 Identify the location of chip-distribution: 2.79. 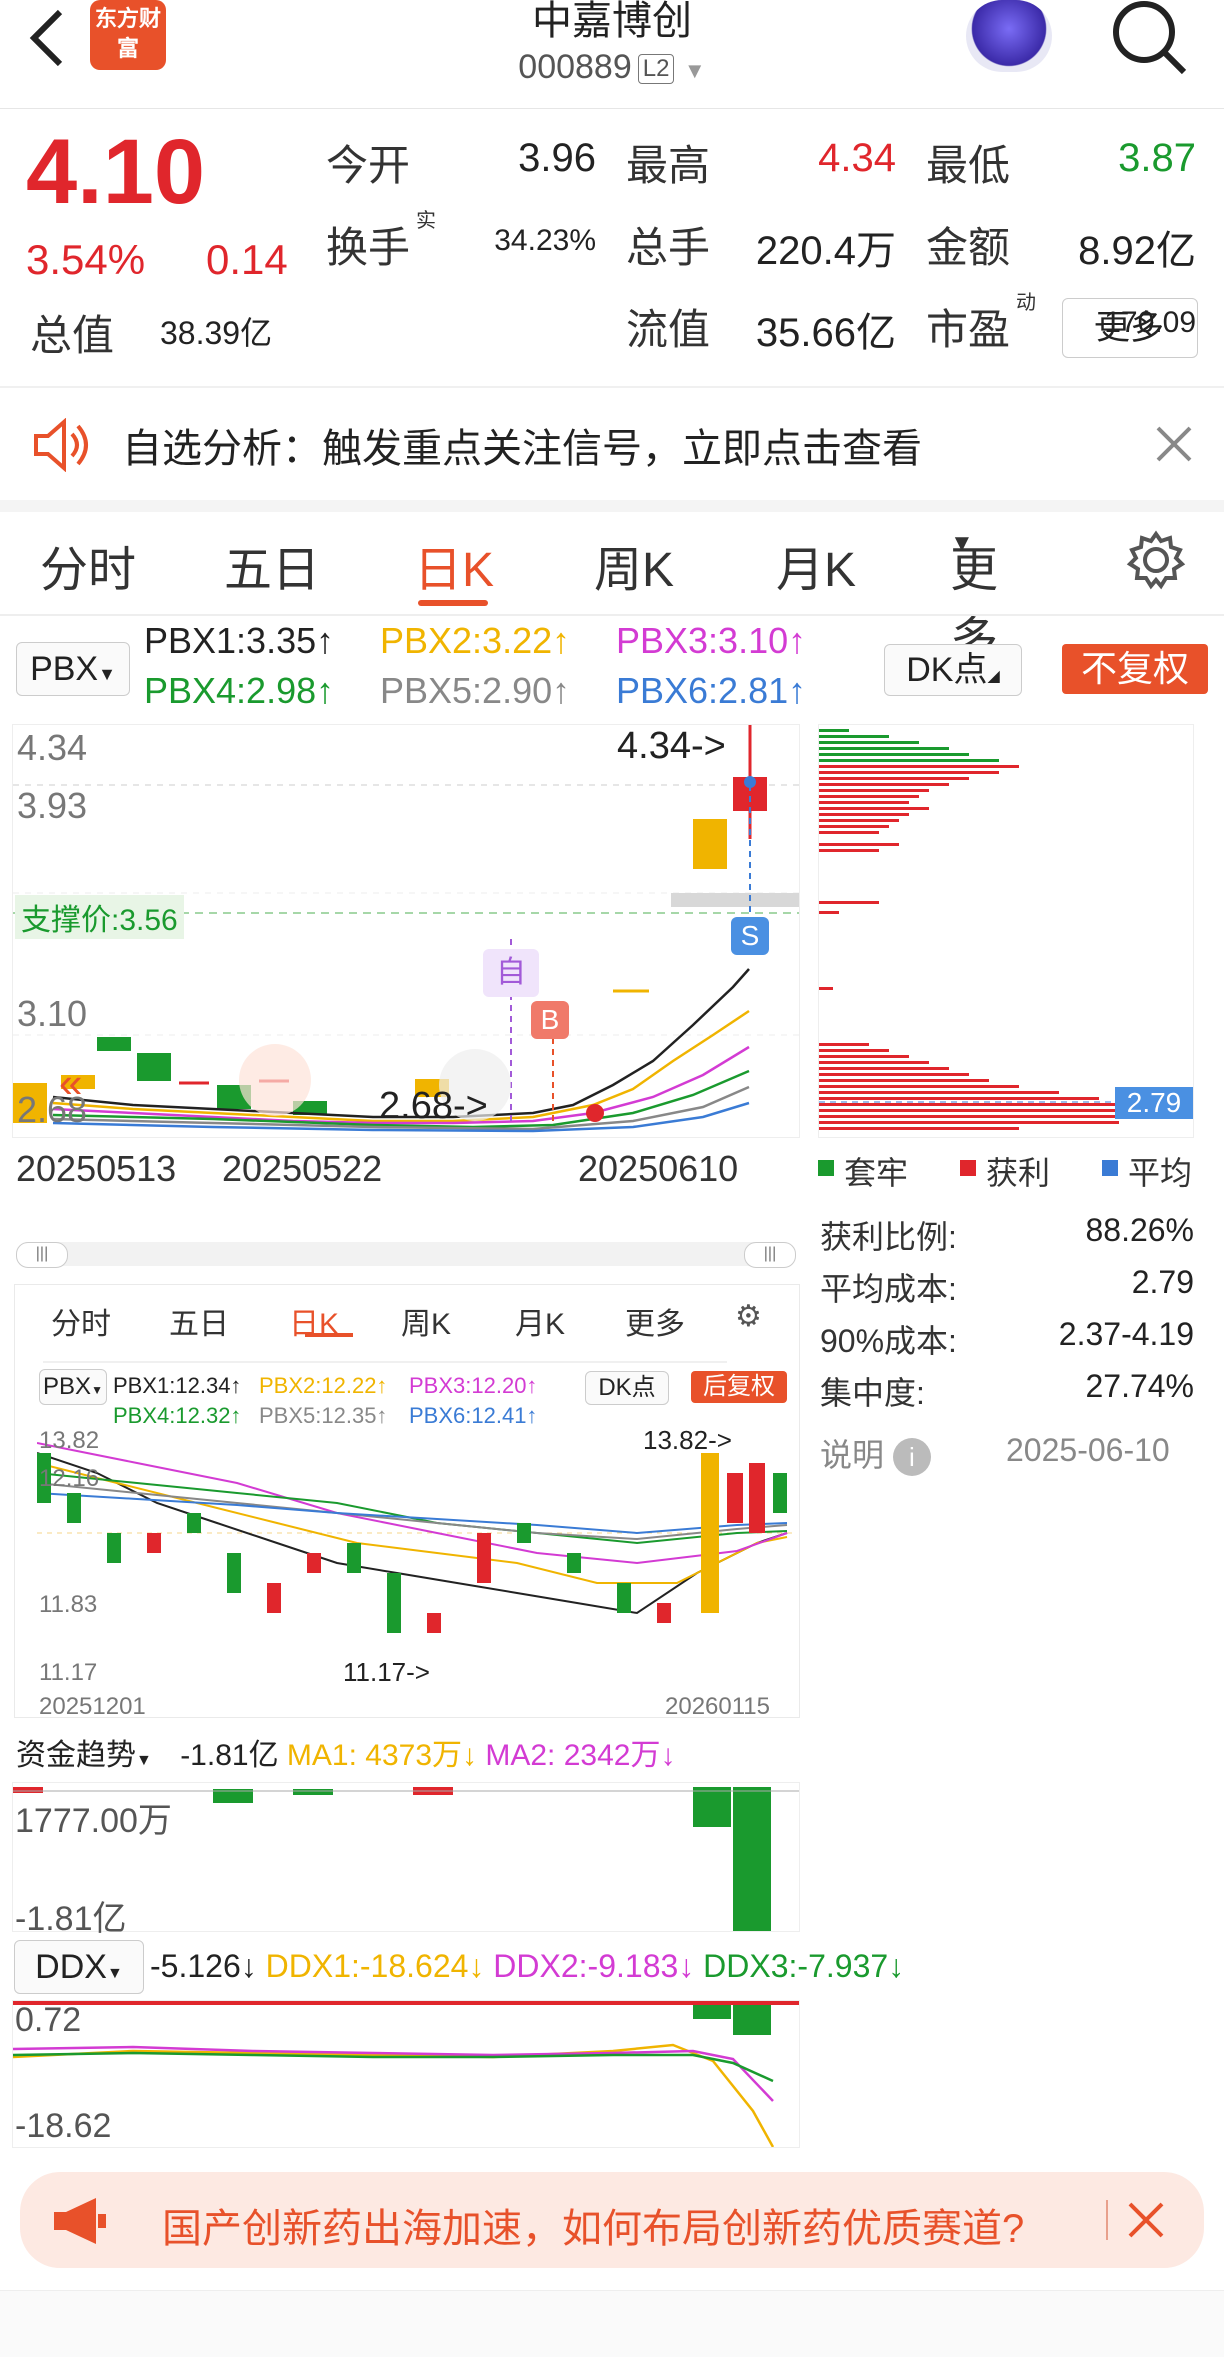
(1006, 931).